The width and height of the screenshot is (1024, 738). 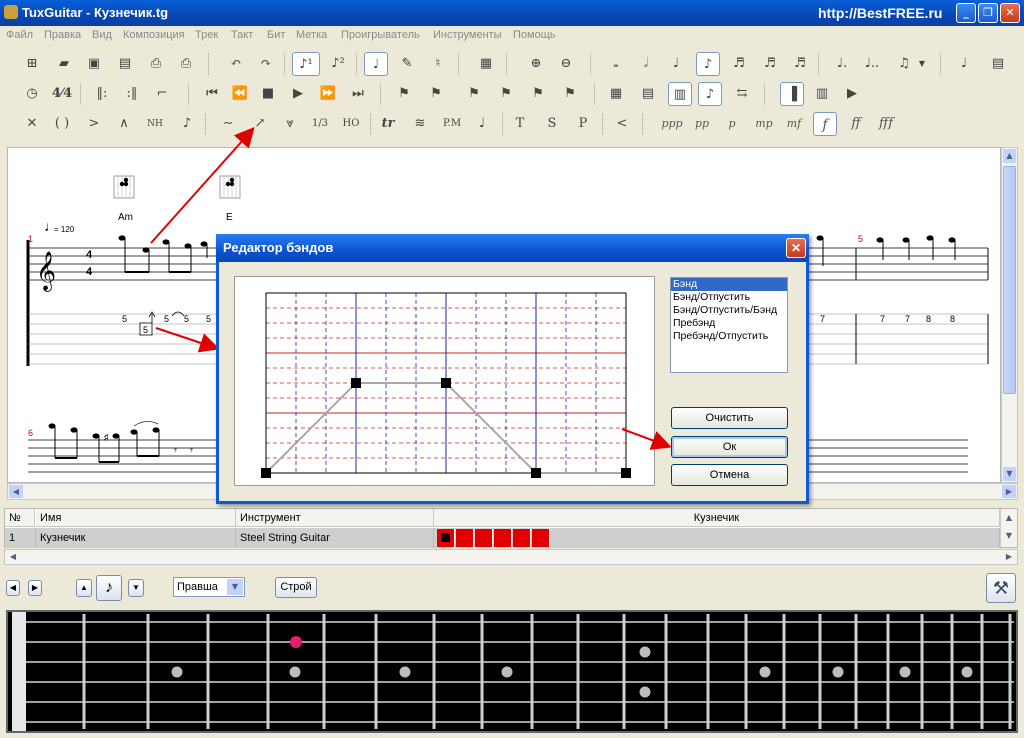 I want to click on clear-button: Очистить, so click(x=729, y=418).